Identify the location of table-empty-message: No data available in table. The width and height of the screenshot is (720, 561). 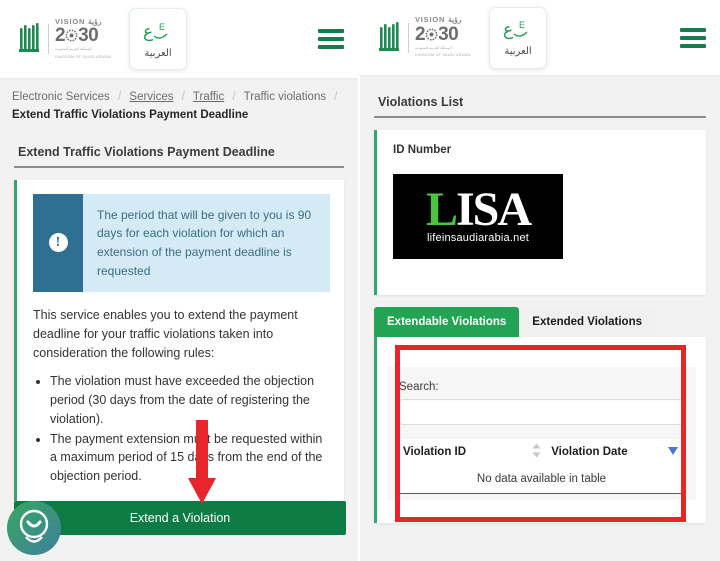
(541, 479).